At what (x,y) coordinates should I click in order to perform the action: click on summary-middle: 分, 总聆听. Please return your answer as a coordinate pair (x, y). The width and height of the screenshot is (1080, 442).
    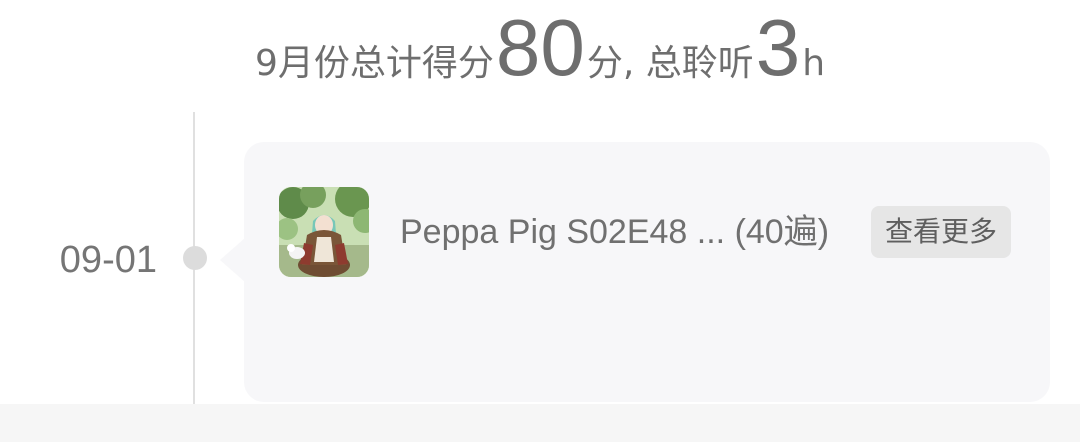
    Looking at the image, I should click on (670, 63).